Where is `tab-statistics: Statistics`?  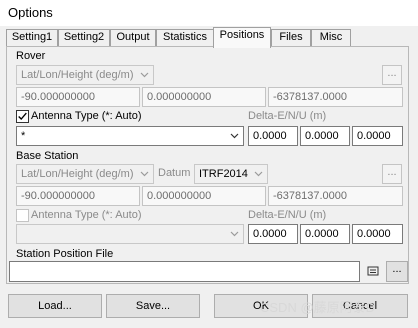
tab-statistics: Statistics is located at coordinates (185, 37).